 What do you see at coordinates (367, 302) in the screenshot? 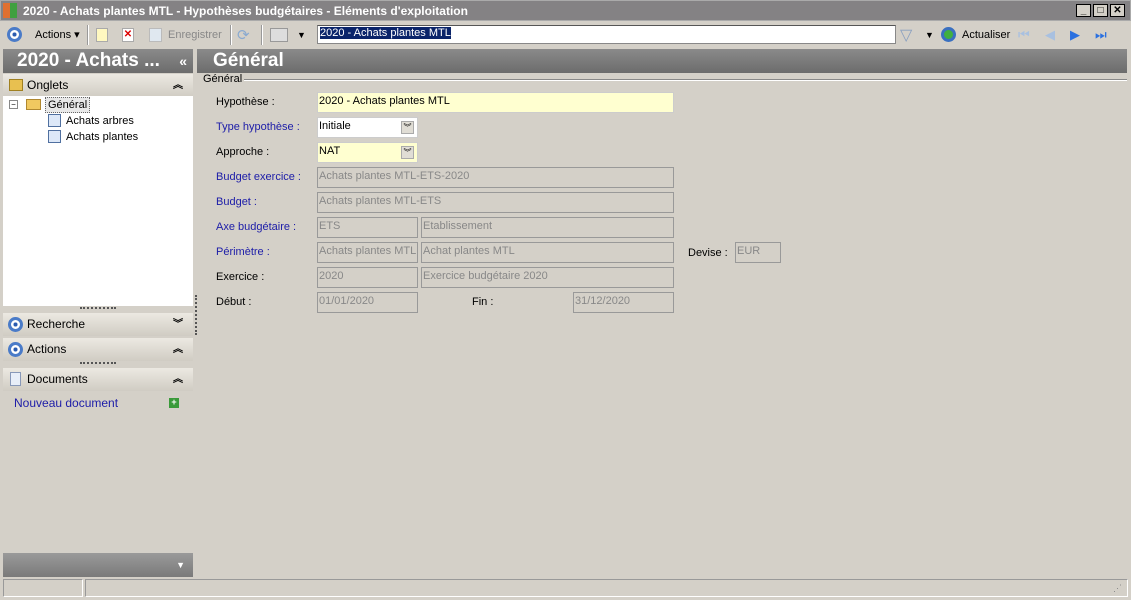
I see `debut-input: 01/01/2020` at bounding box center [367, 302].